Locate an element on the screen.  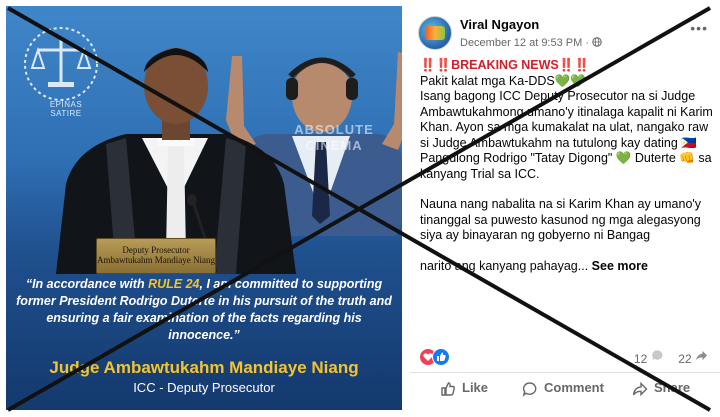
nameplate-name: Ambawtukahm Mandiaye Niang is located at coordinates (156, 260).